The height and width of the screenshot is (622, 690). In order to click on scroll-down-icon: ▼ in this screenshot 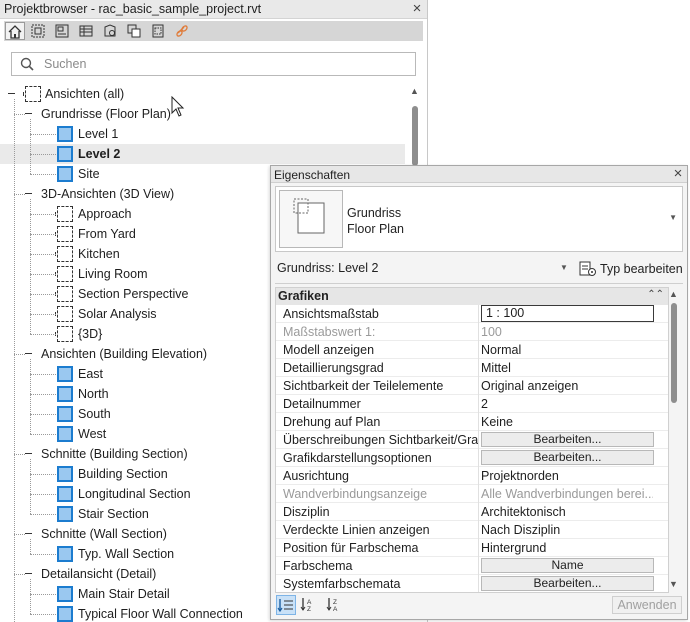, I will do `click(673, 584)`.